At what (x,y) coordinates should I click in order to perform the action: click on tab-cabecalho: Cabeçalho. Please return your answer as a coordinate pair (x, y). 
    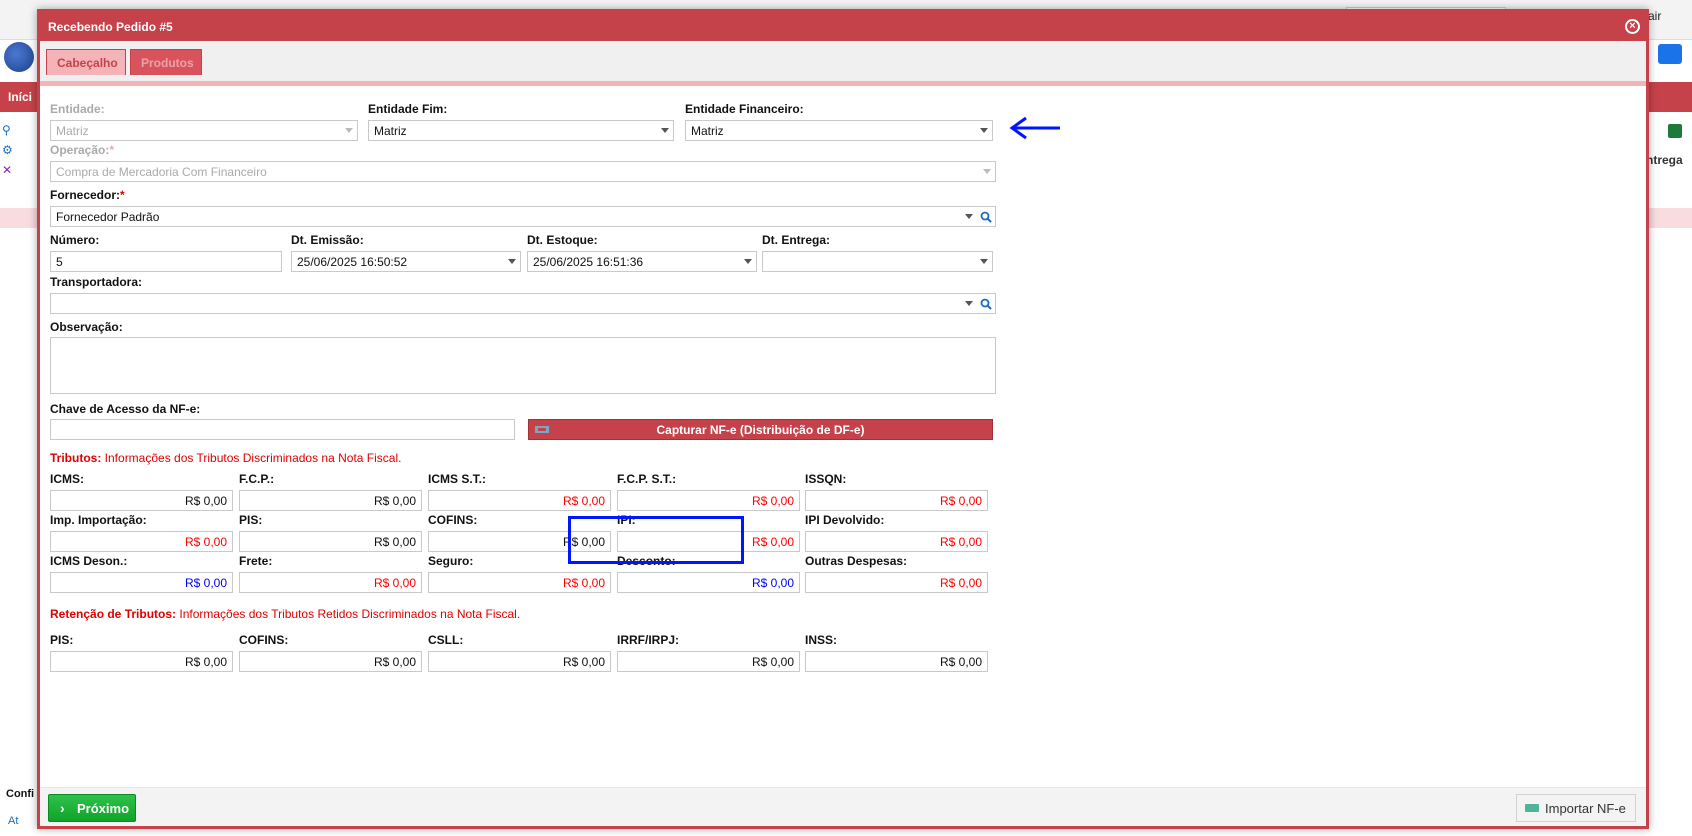
    Looking at the image, I should click on (86, 62).